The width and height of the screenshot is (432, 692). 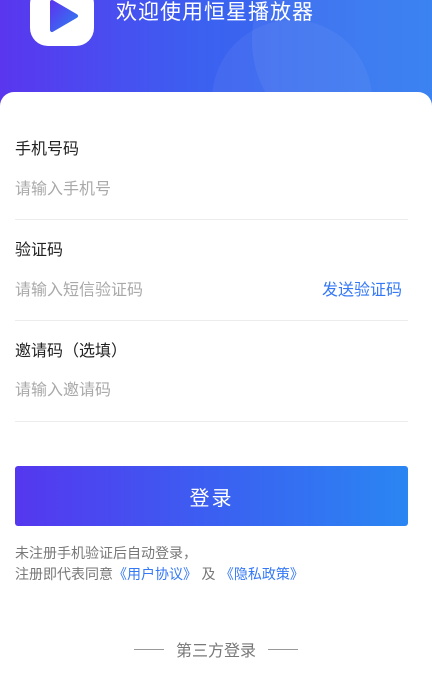 What do you see at coordinates (211, 496) in the screenshot?
I see `login-button: 登录` at bounding box center [211, 496].